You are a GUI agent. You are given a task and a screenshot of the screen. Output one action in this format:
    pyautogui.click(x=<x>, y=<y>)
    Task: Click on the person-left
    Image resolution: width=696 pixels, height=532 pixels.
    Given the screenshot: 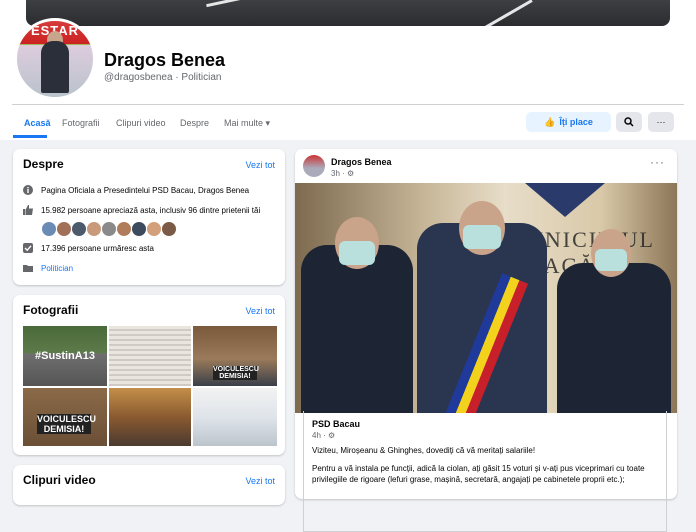 What is the action you would take?
    pyautogui.click(x=357, y=329)
    